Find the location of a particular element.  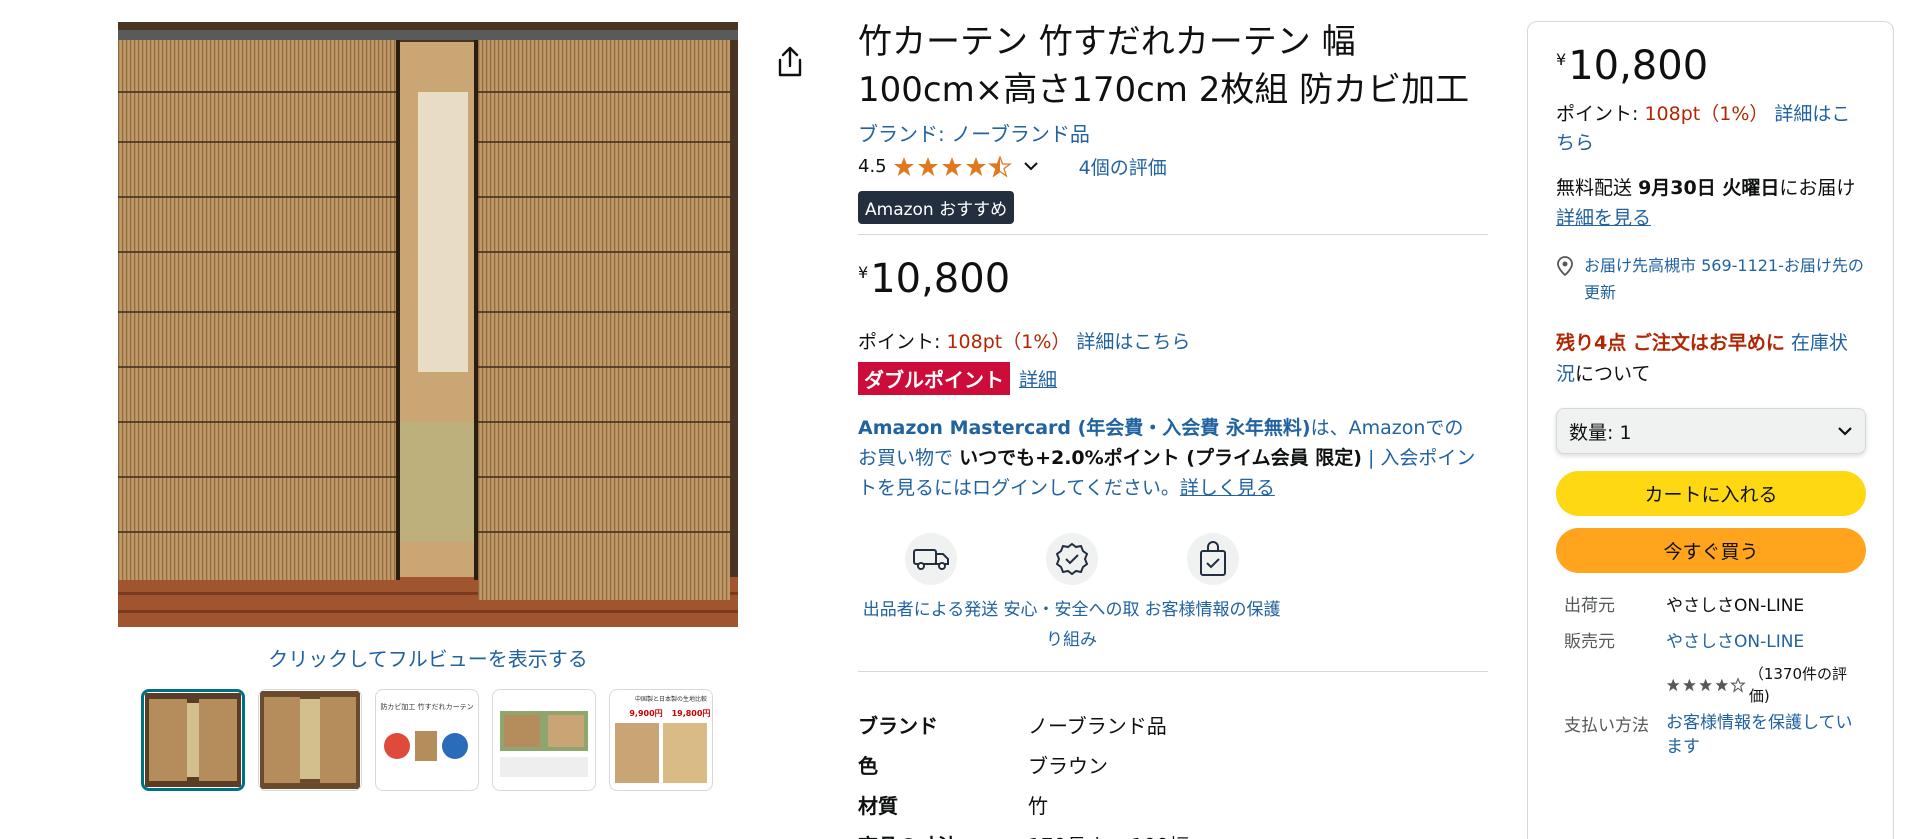

thumb3-title: 防カビ加工 竹すだれカーテン is located at coordinates (426, 706).